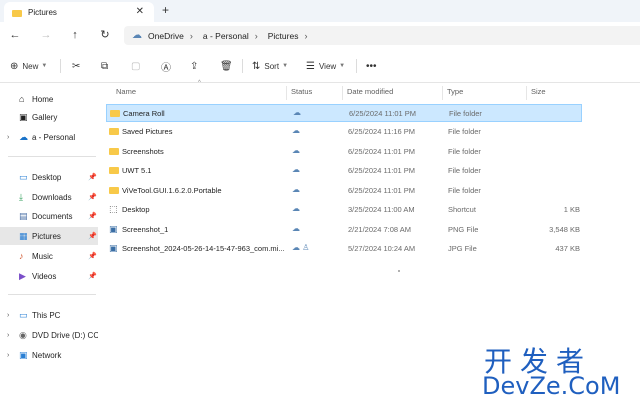 The height and width of the screenshot is (407, 640). Describe the element at coordinates (140, 11) in the screenshot. I see `close-tab-icon: ✕` at that location.